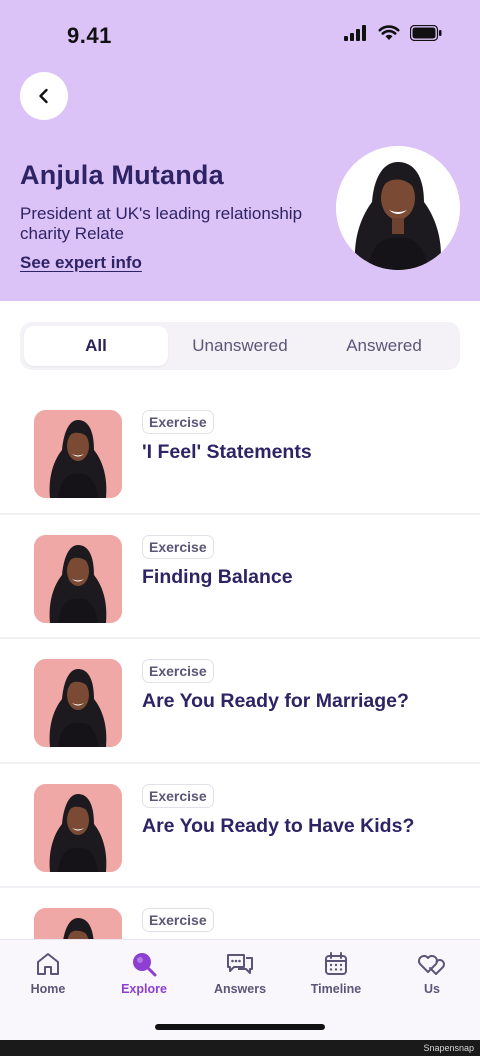 This screenshot has height=1056, width=480. Describe the element at coordinates (398, 208) in the screenshot. I see `expert-avatar` at that location.